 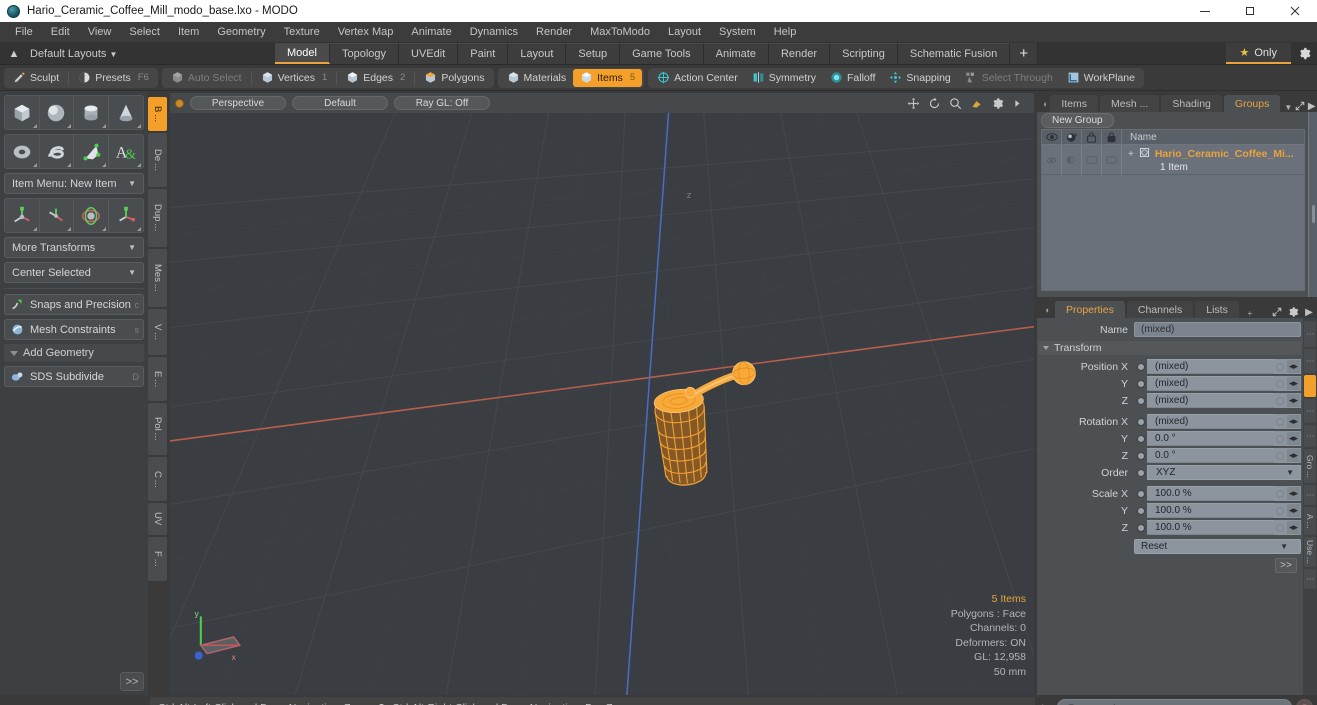 I want to click on pan-icon, so click(x=913, y=103).